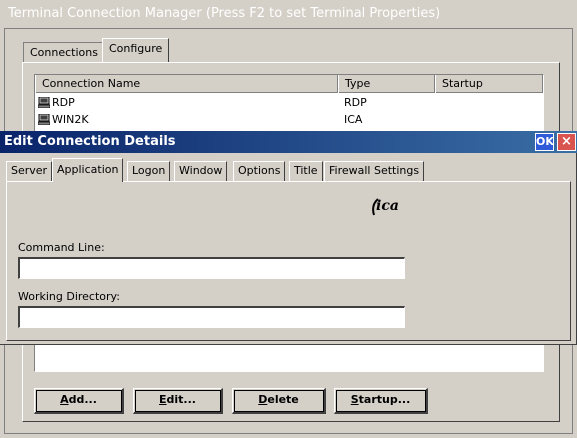 This screenshot has height=438, width=577. I want to click on edit-accel: E, so click(163, 399).